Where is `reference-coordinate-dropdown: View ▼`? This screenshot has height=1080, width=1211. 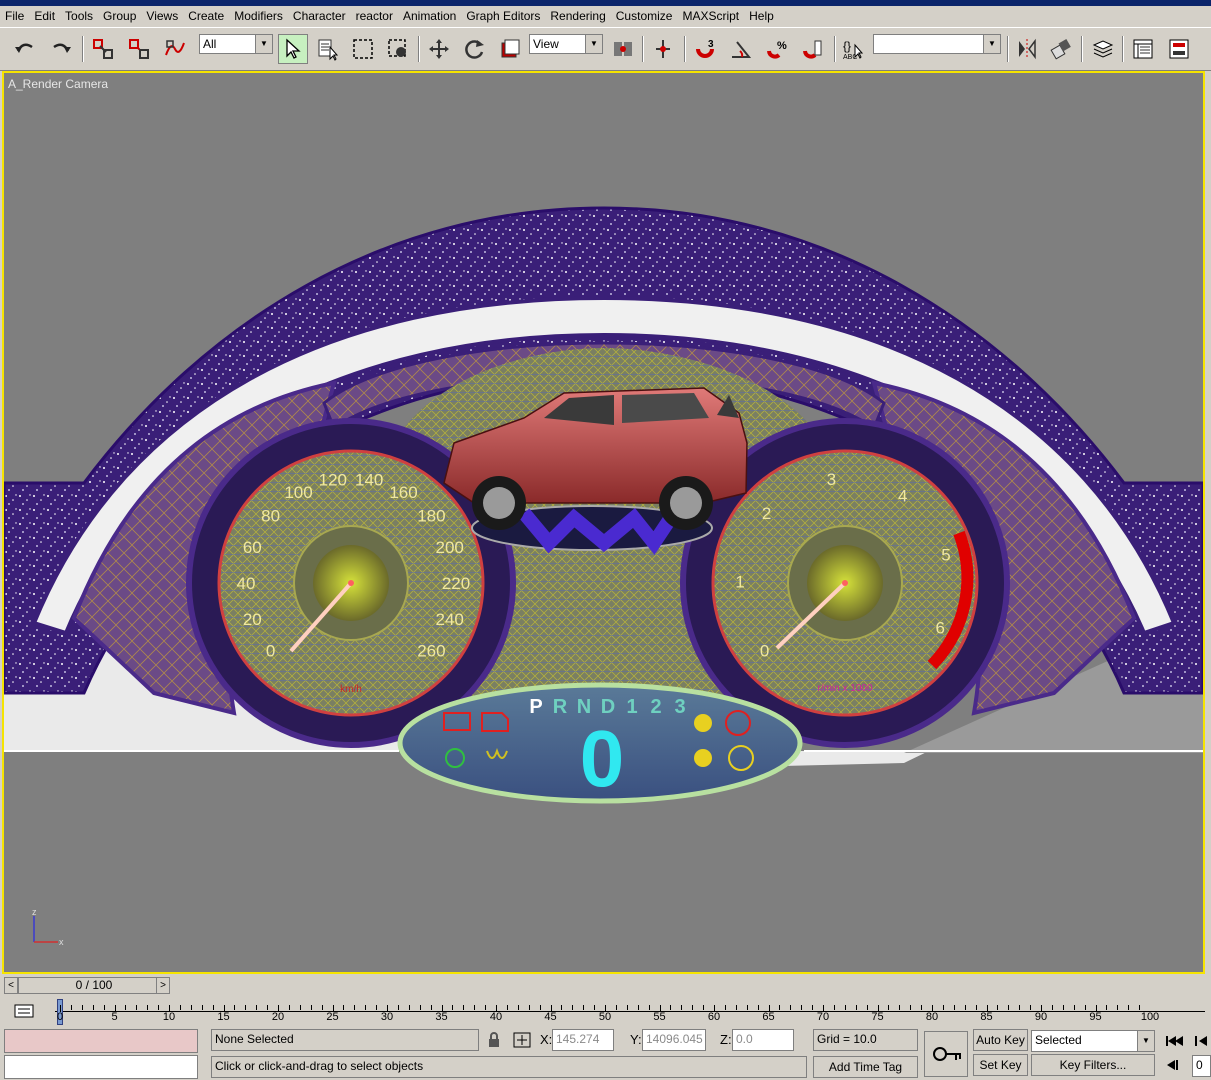 reference-coordinate-dropdown: View ▼ is located at coordinates (566, 44).